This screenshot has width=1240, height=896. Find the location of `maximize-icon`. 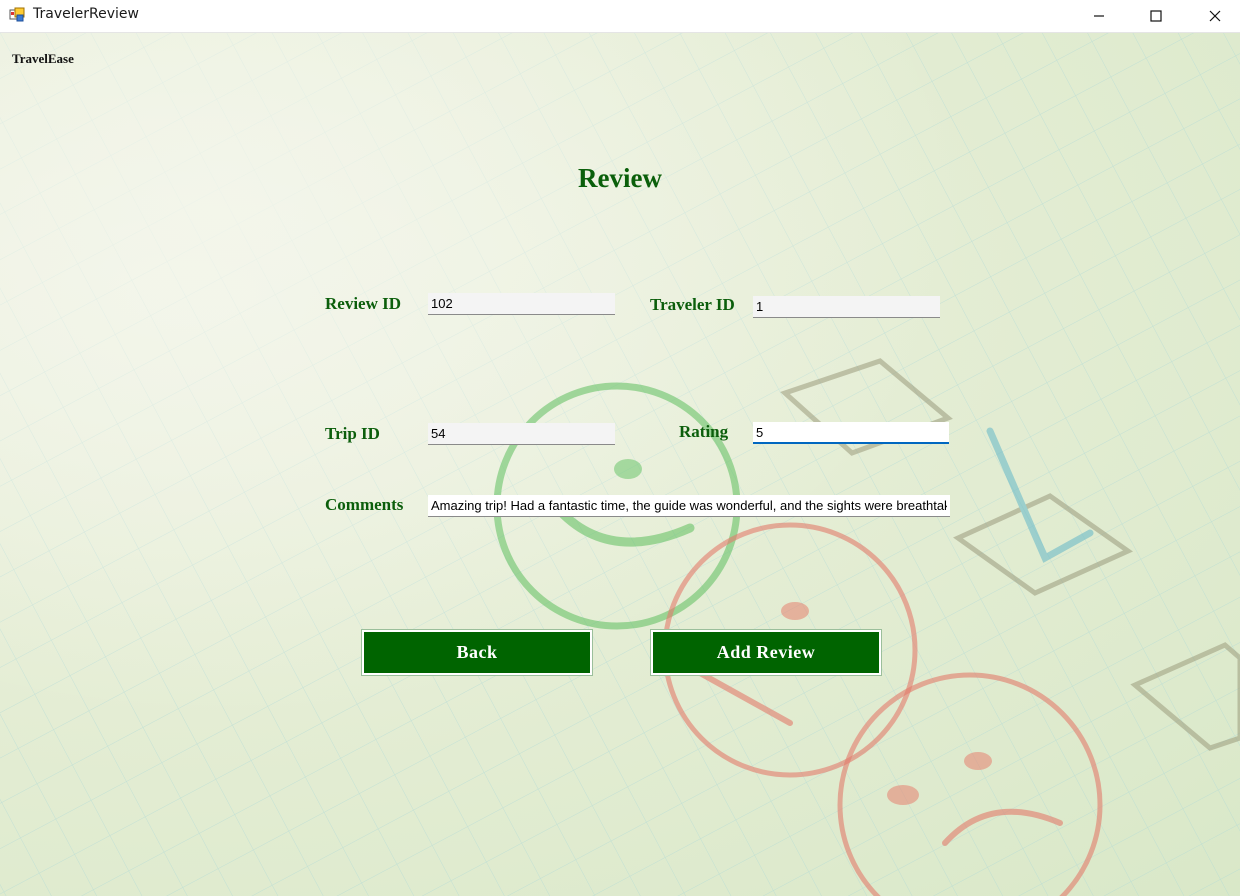

maximize-icon is located at coordinates (1156, 16).